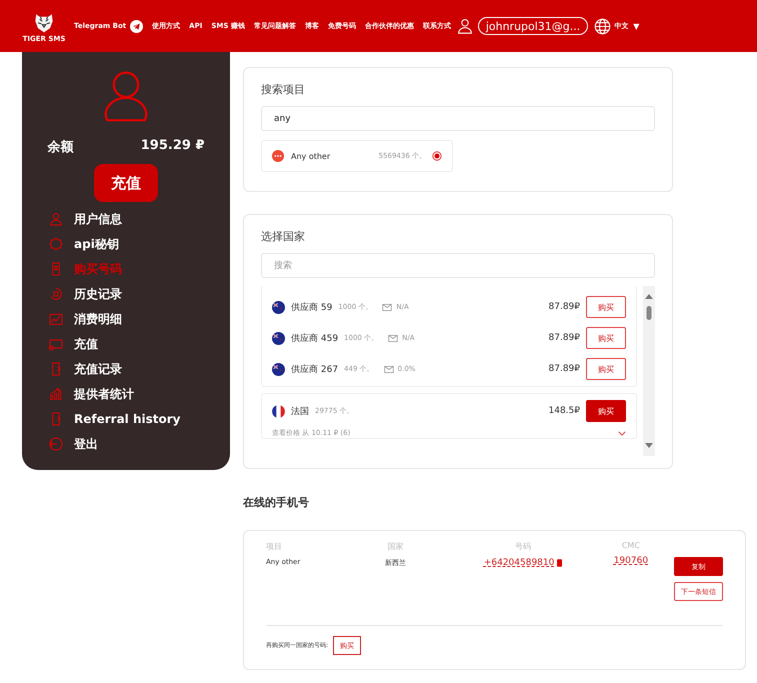 The height and width of the screenshot is (683, 757). Describe the element at coordinates (631, 561) in the screenshot. I see `sms-code-link: 190760` at that location.